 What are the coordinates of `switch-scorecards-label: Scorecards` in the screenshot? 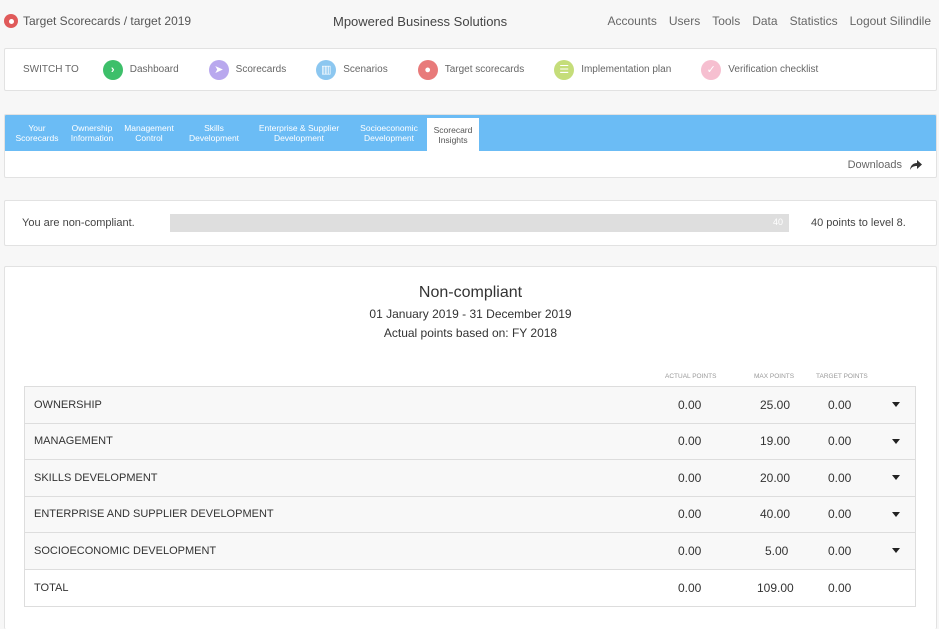 It's located at (261, 69).